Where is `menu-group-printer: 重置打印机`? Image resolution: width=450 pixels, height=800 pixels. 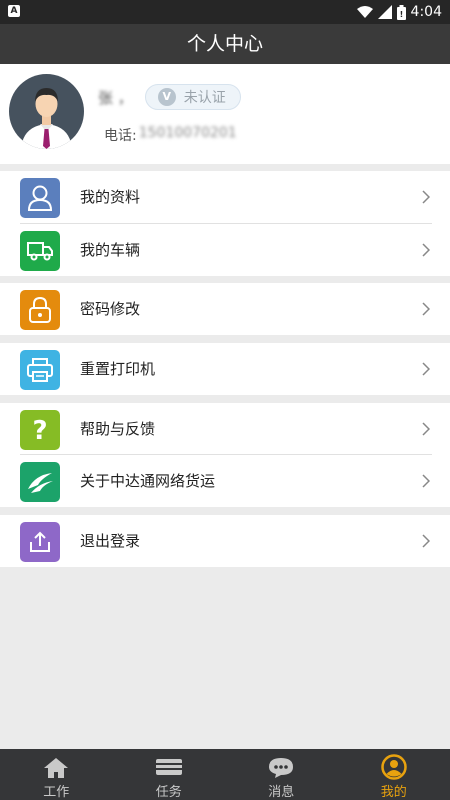 menu-group-printer: 重置打印机 is located at coordinates (225, 369).